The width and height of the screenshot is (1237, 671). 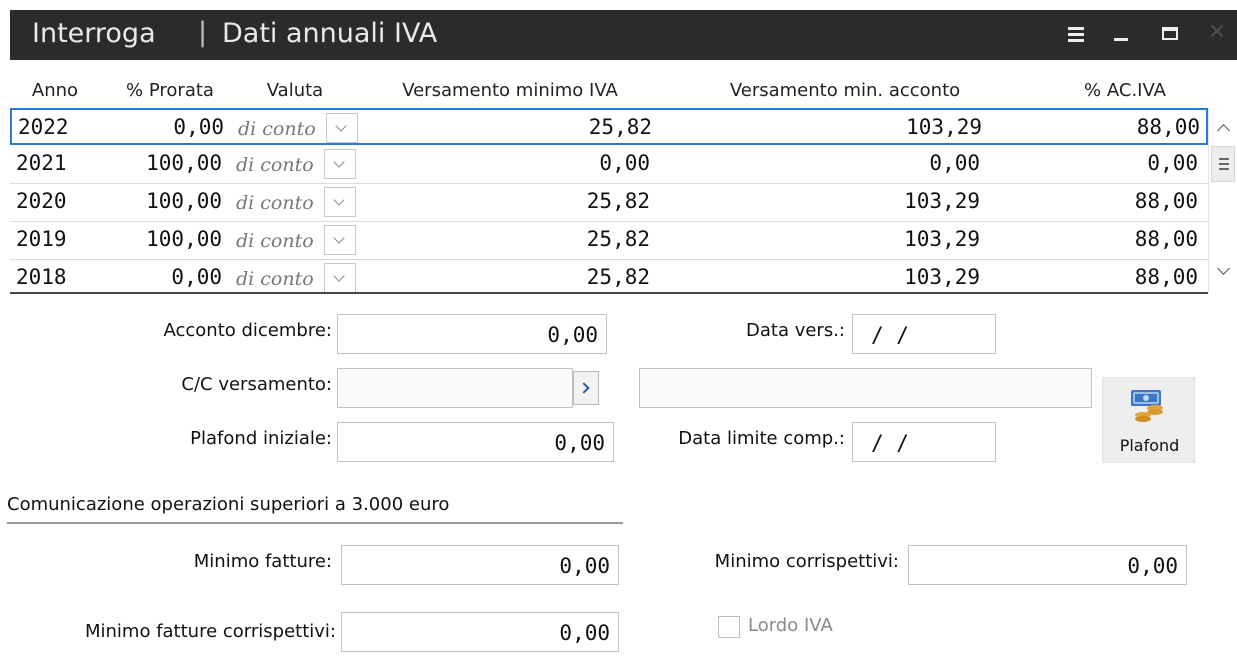 What do you see at coordinates (1223, 164) in the screenshot?
I see `scrollbar-thumb` at bounding box center [1223, 164].